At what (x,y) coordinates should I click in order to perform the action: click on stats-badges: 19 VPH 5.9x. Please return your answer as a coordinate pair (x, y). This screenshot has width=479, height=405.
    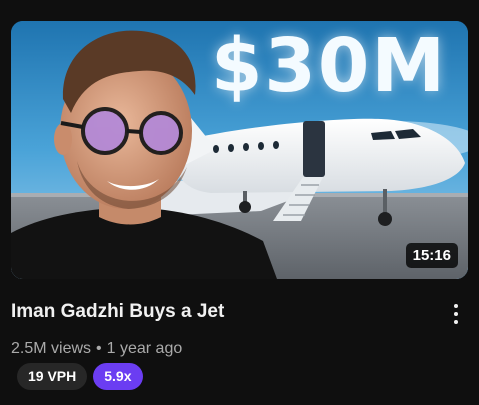
    Looking at the image, I should click on (80, 376).